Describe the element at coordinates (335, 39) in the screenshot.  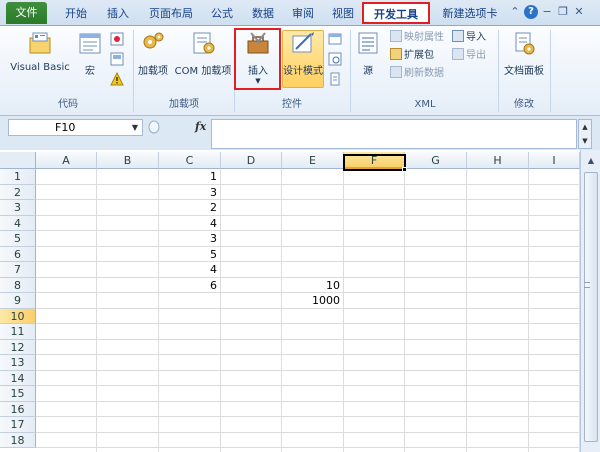
I see `properties-icon` at that location.